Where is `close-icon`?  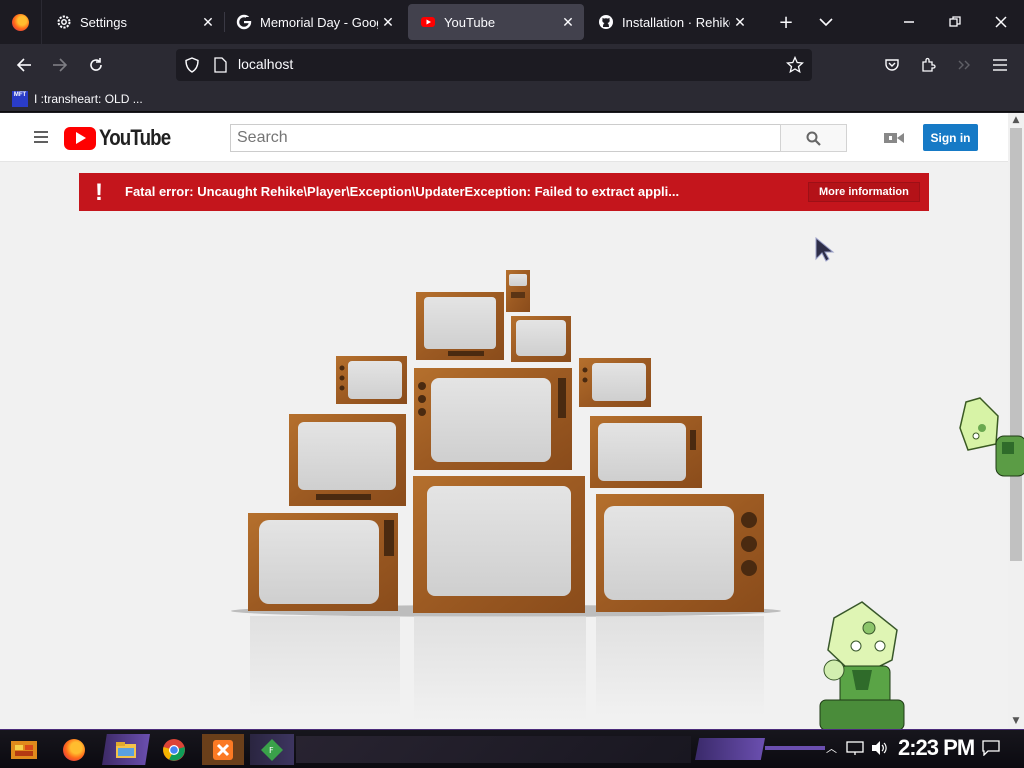 close-icon is located at coordinates (1001, 22).